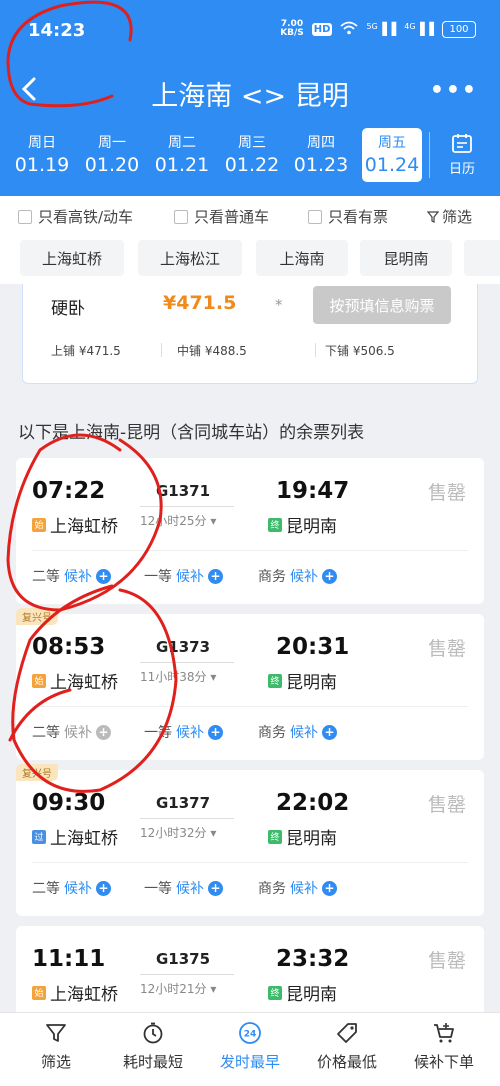 Image resolution: width=500 pixels, height=1086 pixels. What do you see at coordinates (321, 155) in the screenshot?
I see `date-tab-0123: 周四 01.23` at bounding box center [321, 155].